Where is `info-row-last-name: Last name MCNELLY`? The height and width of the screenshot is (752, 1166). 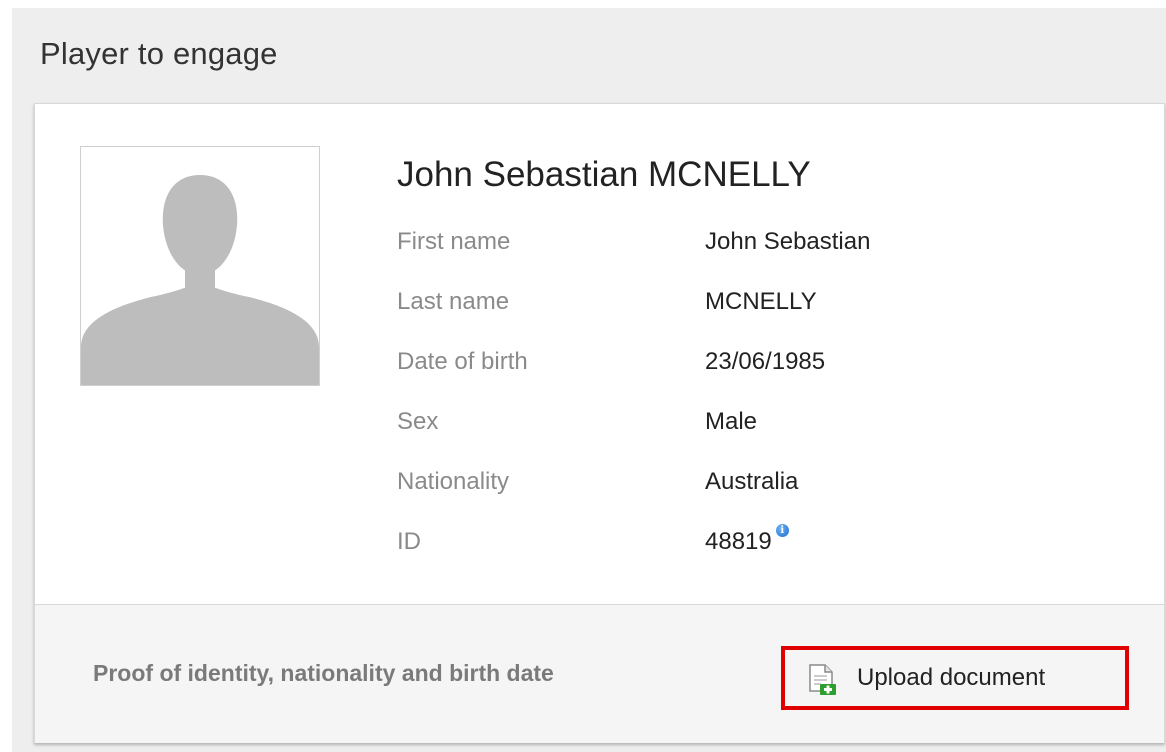 info-row-last-name: Last name MCNELLY is located at coordinates (747, 302).